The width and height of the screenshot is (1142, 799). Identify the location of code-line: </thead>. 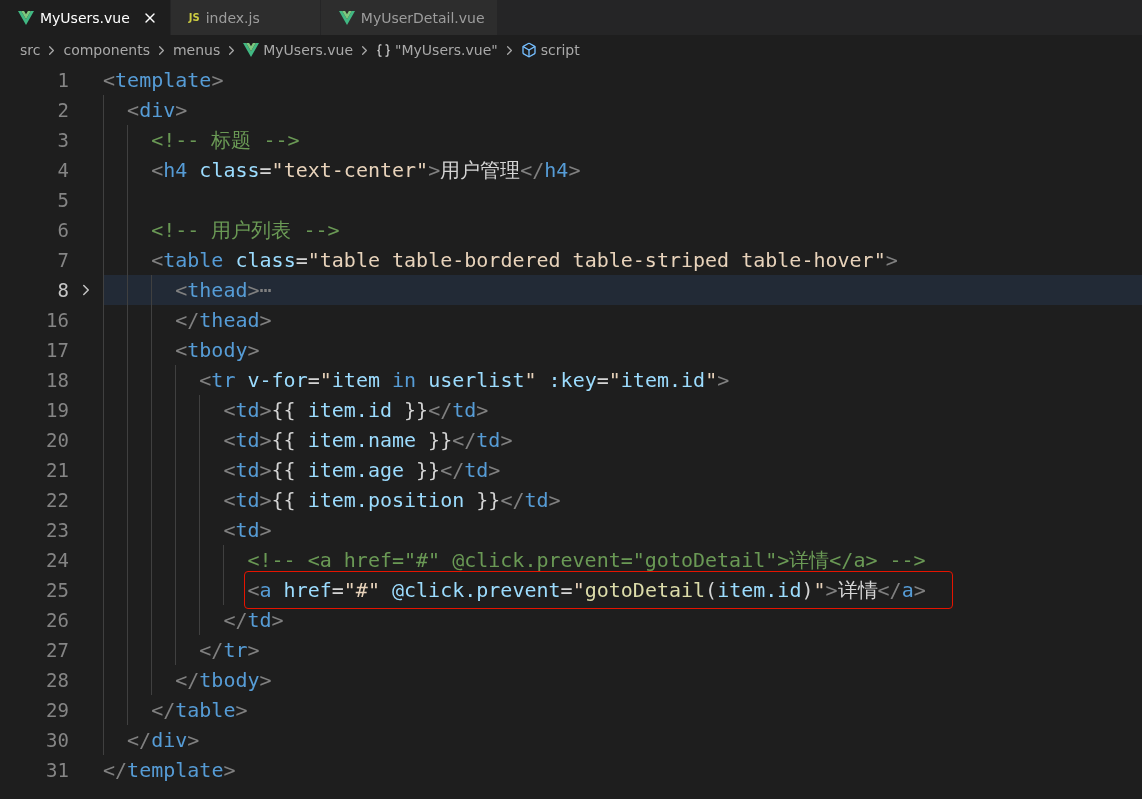
(223, 320).